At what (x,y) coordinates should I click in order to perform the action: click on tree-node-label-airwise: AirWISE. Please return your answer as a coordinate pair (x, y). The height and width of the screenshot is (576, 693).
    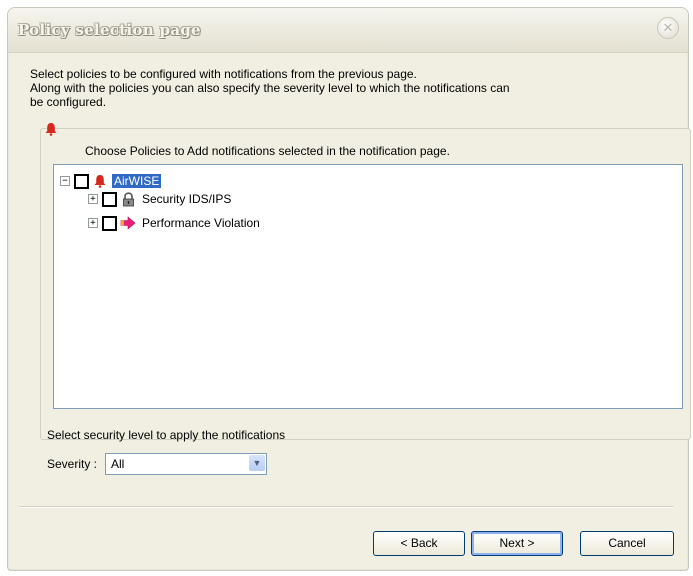
    Looking at the image, I should click on (137, 181).